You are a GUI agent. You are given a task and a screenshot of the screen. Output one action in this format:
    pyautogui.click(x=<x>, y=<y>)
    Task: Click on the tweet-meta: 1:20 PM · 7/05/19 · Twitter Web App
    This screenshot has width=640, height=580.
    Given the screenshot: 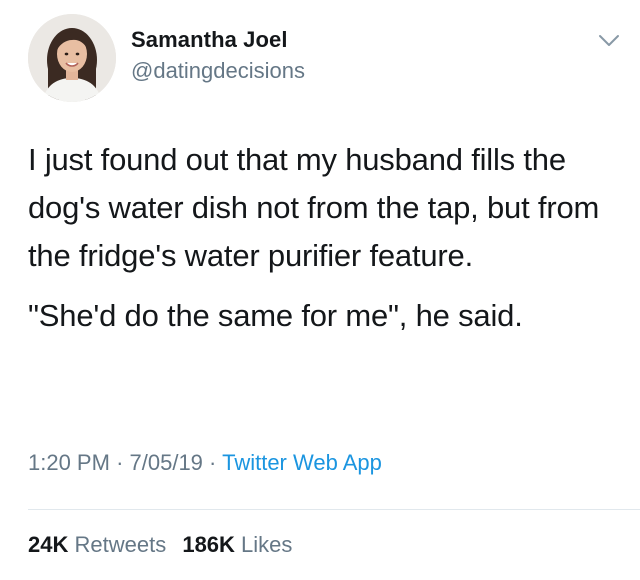 What is the action you would take?
    pyautogui.click(x=205, y=463)
    